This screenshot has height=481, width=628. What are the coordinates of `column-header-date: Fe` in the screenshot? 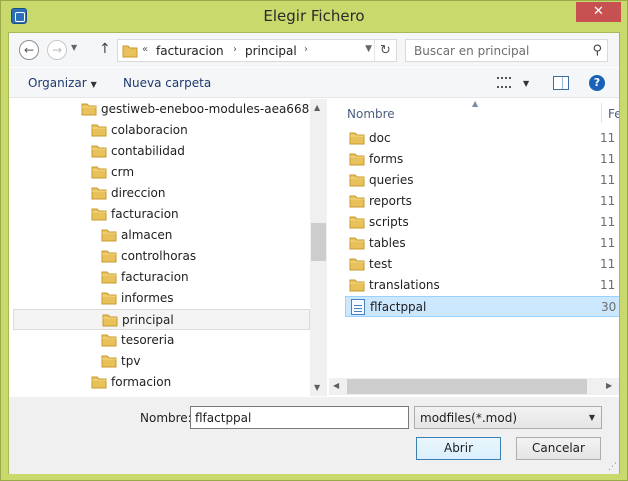 It's located at (613, 114).